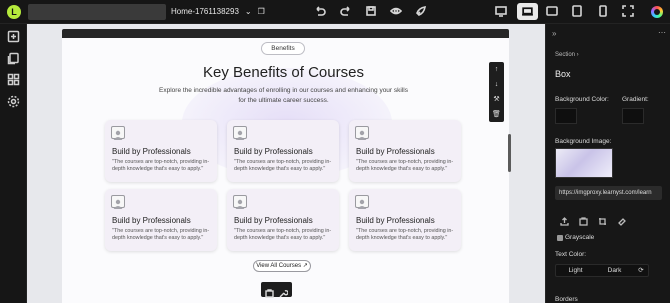  I want to click on text-color-dark-option: Dark, so click(614, 270).